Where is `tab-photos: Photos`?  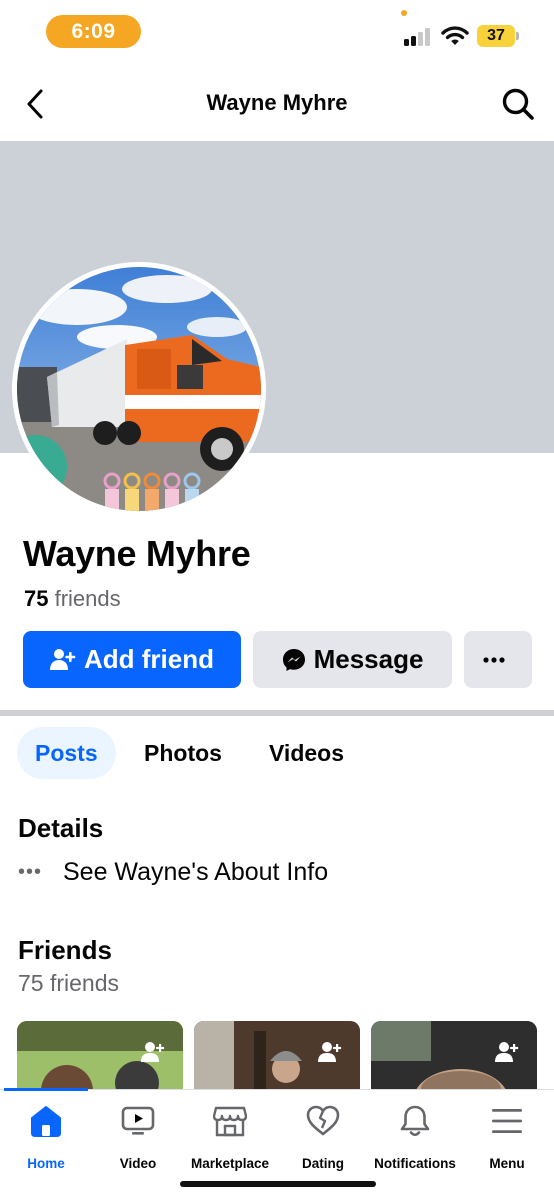 tab-photos: Photos is located at coordinates (183, 753).